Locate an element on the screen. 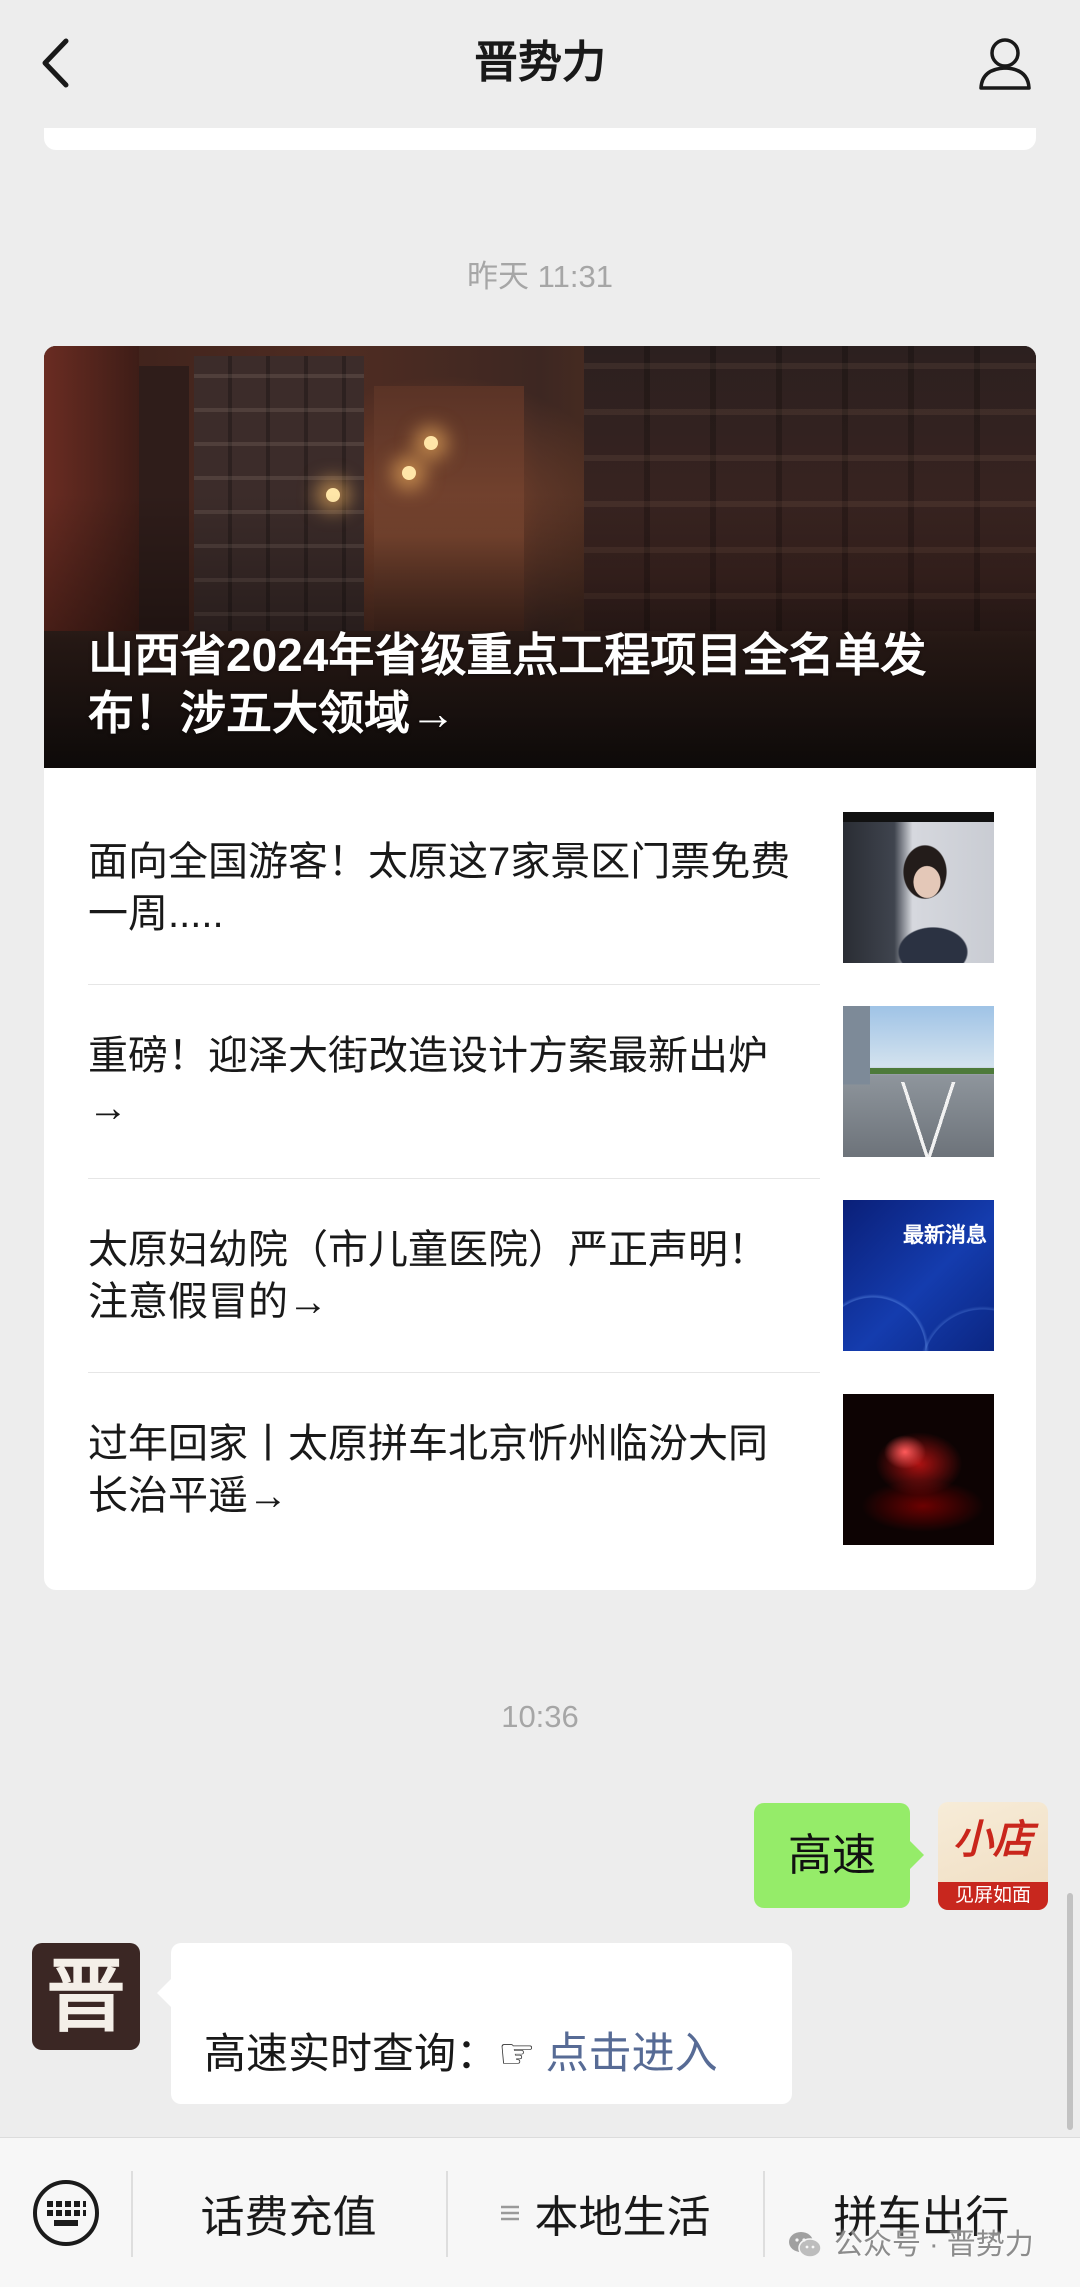 This screenshot has height=2287, width=1080. avatar-logo-text: 小店 is located at coordinates (993, 1840).